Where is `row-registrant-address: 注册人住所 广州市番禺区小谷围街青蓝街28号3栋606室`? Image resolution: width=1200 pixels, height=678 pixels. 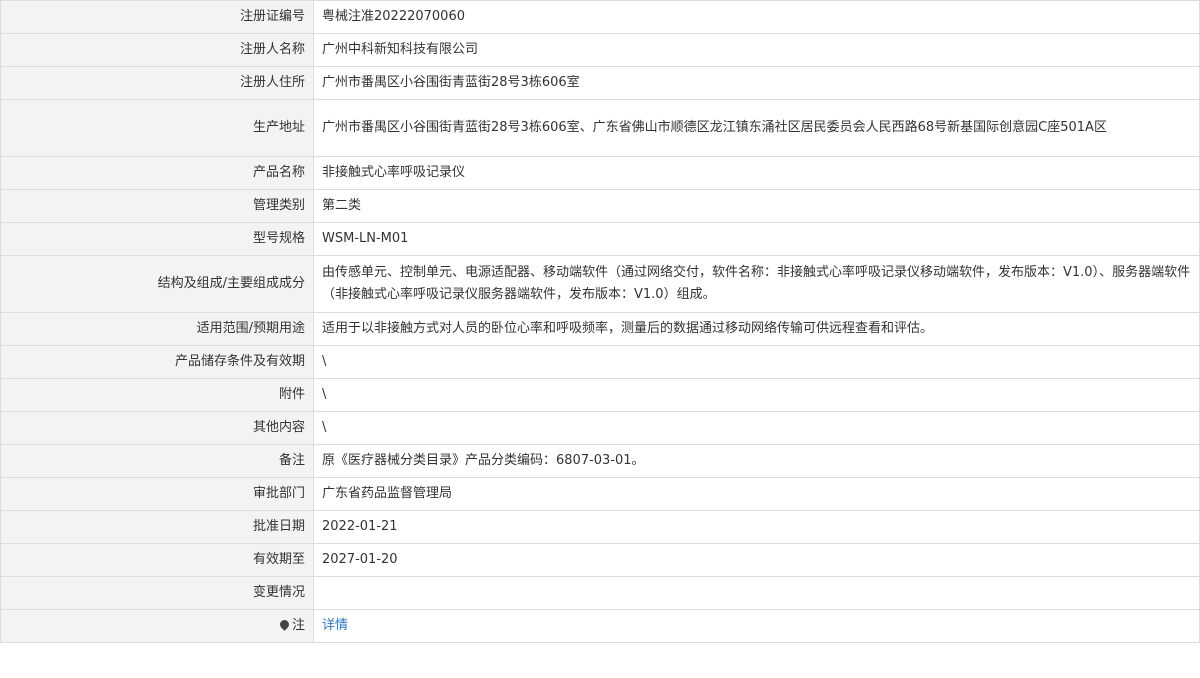
row-registrant-address: 注册人住所 广州市番禺区小谷围街青蓝街28号3栋606室 is located at coordinates (600, 83).